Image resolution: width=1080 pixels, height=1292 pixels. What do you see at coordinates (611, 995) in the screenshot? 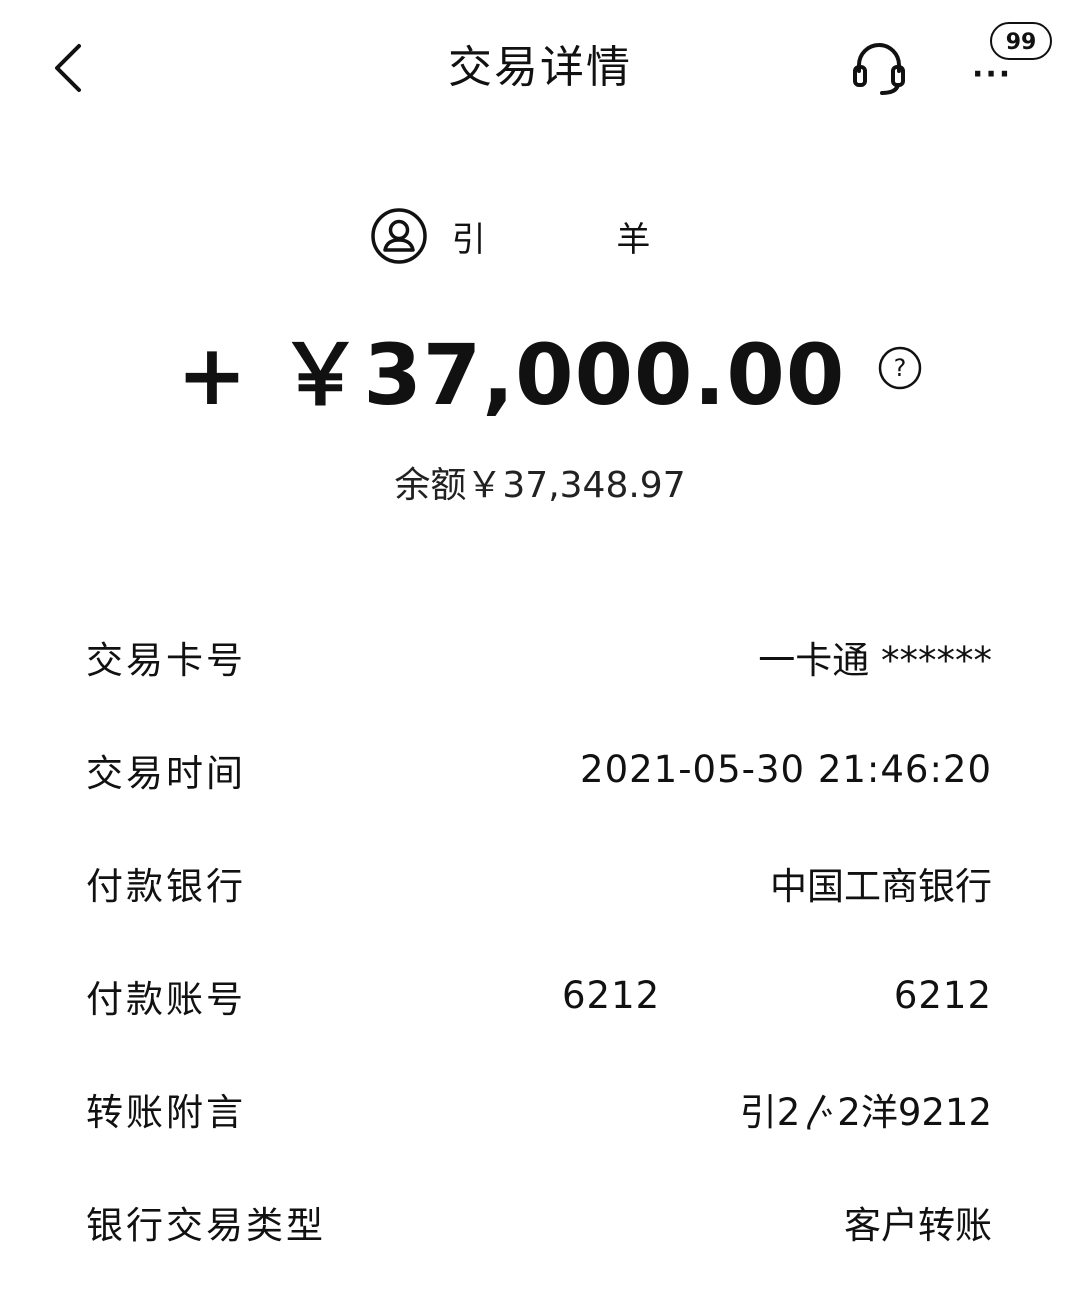
I see `payer-account-prefix: 6212` at bounding box center [611, 995].